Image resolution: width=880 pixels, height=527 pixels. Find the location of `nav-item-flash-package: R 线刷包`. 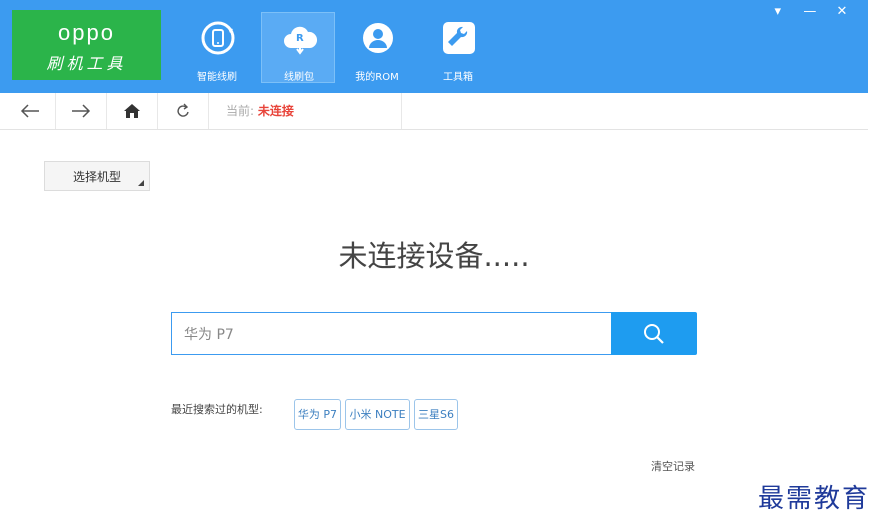

nav-item-flash-package: R 线刷包 is located at coordinates (298, 47).